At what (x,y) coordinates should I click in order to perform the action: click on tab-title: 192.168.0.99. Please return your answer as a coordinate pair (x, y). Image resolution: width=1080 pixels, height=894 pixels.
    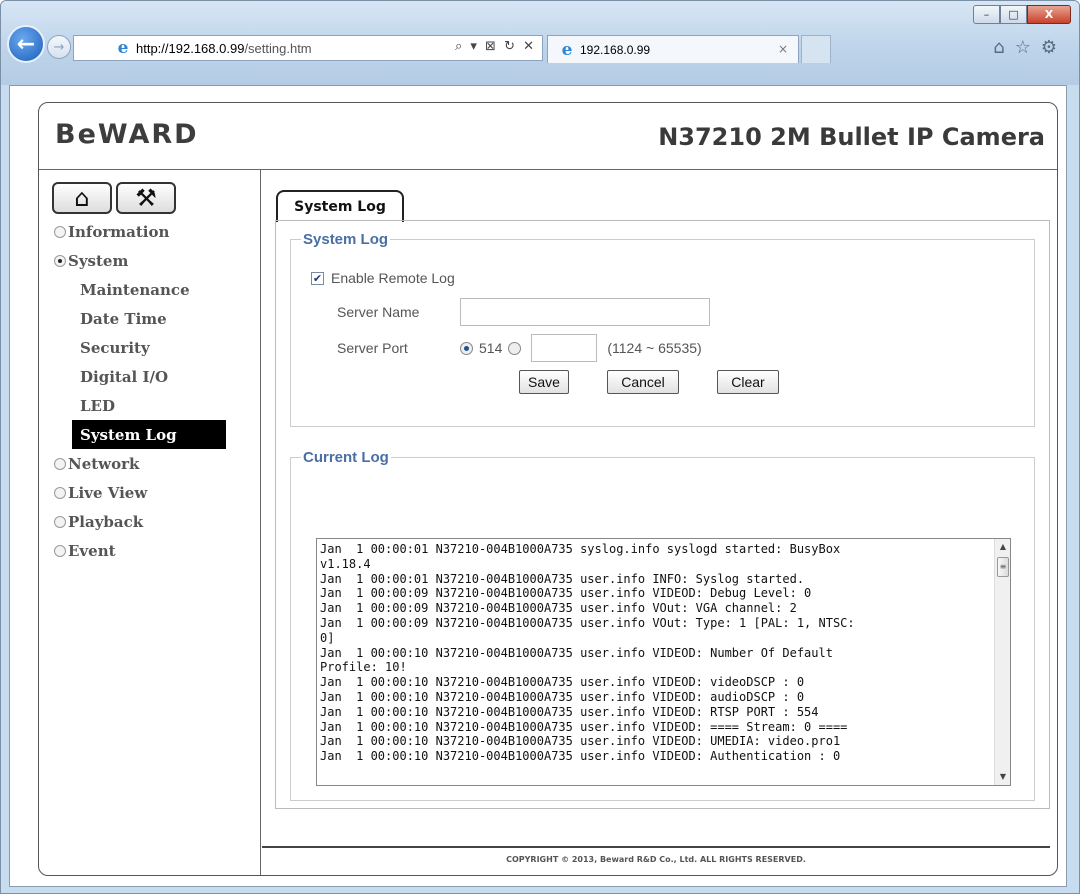
    Looking at the image, I should click on (615, 49).